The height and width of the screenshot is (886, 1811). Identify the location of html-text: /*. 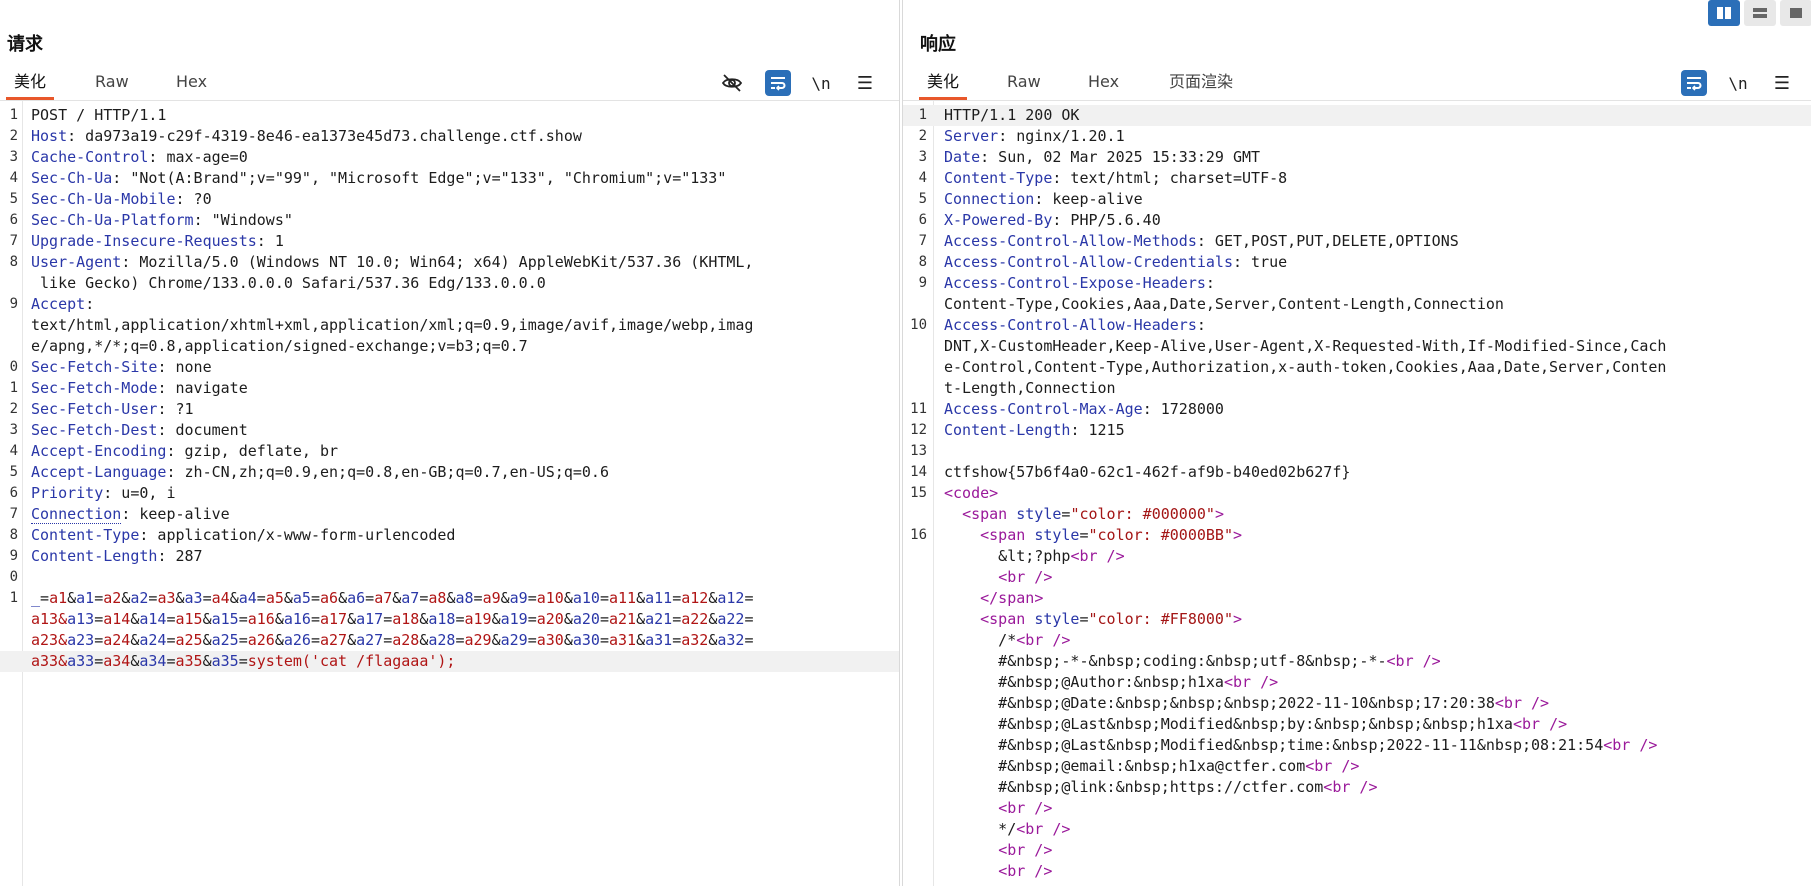
(980, 640).